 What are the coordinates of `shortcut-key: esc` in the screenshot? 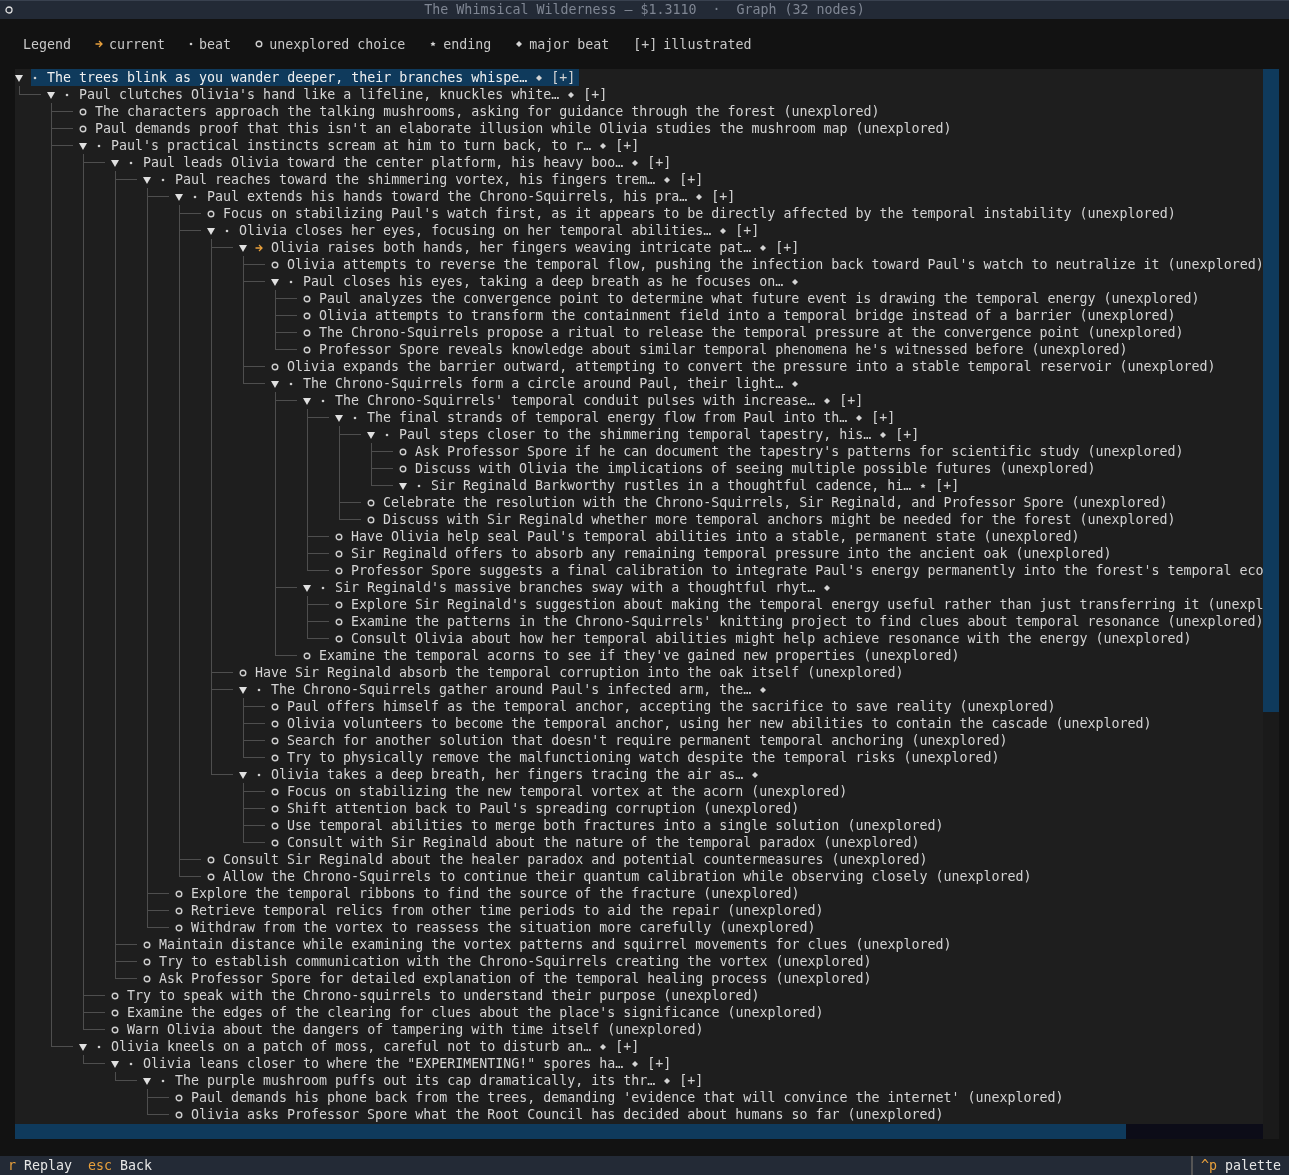 It's located at (100, 1165).